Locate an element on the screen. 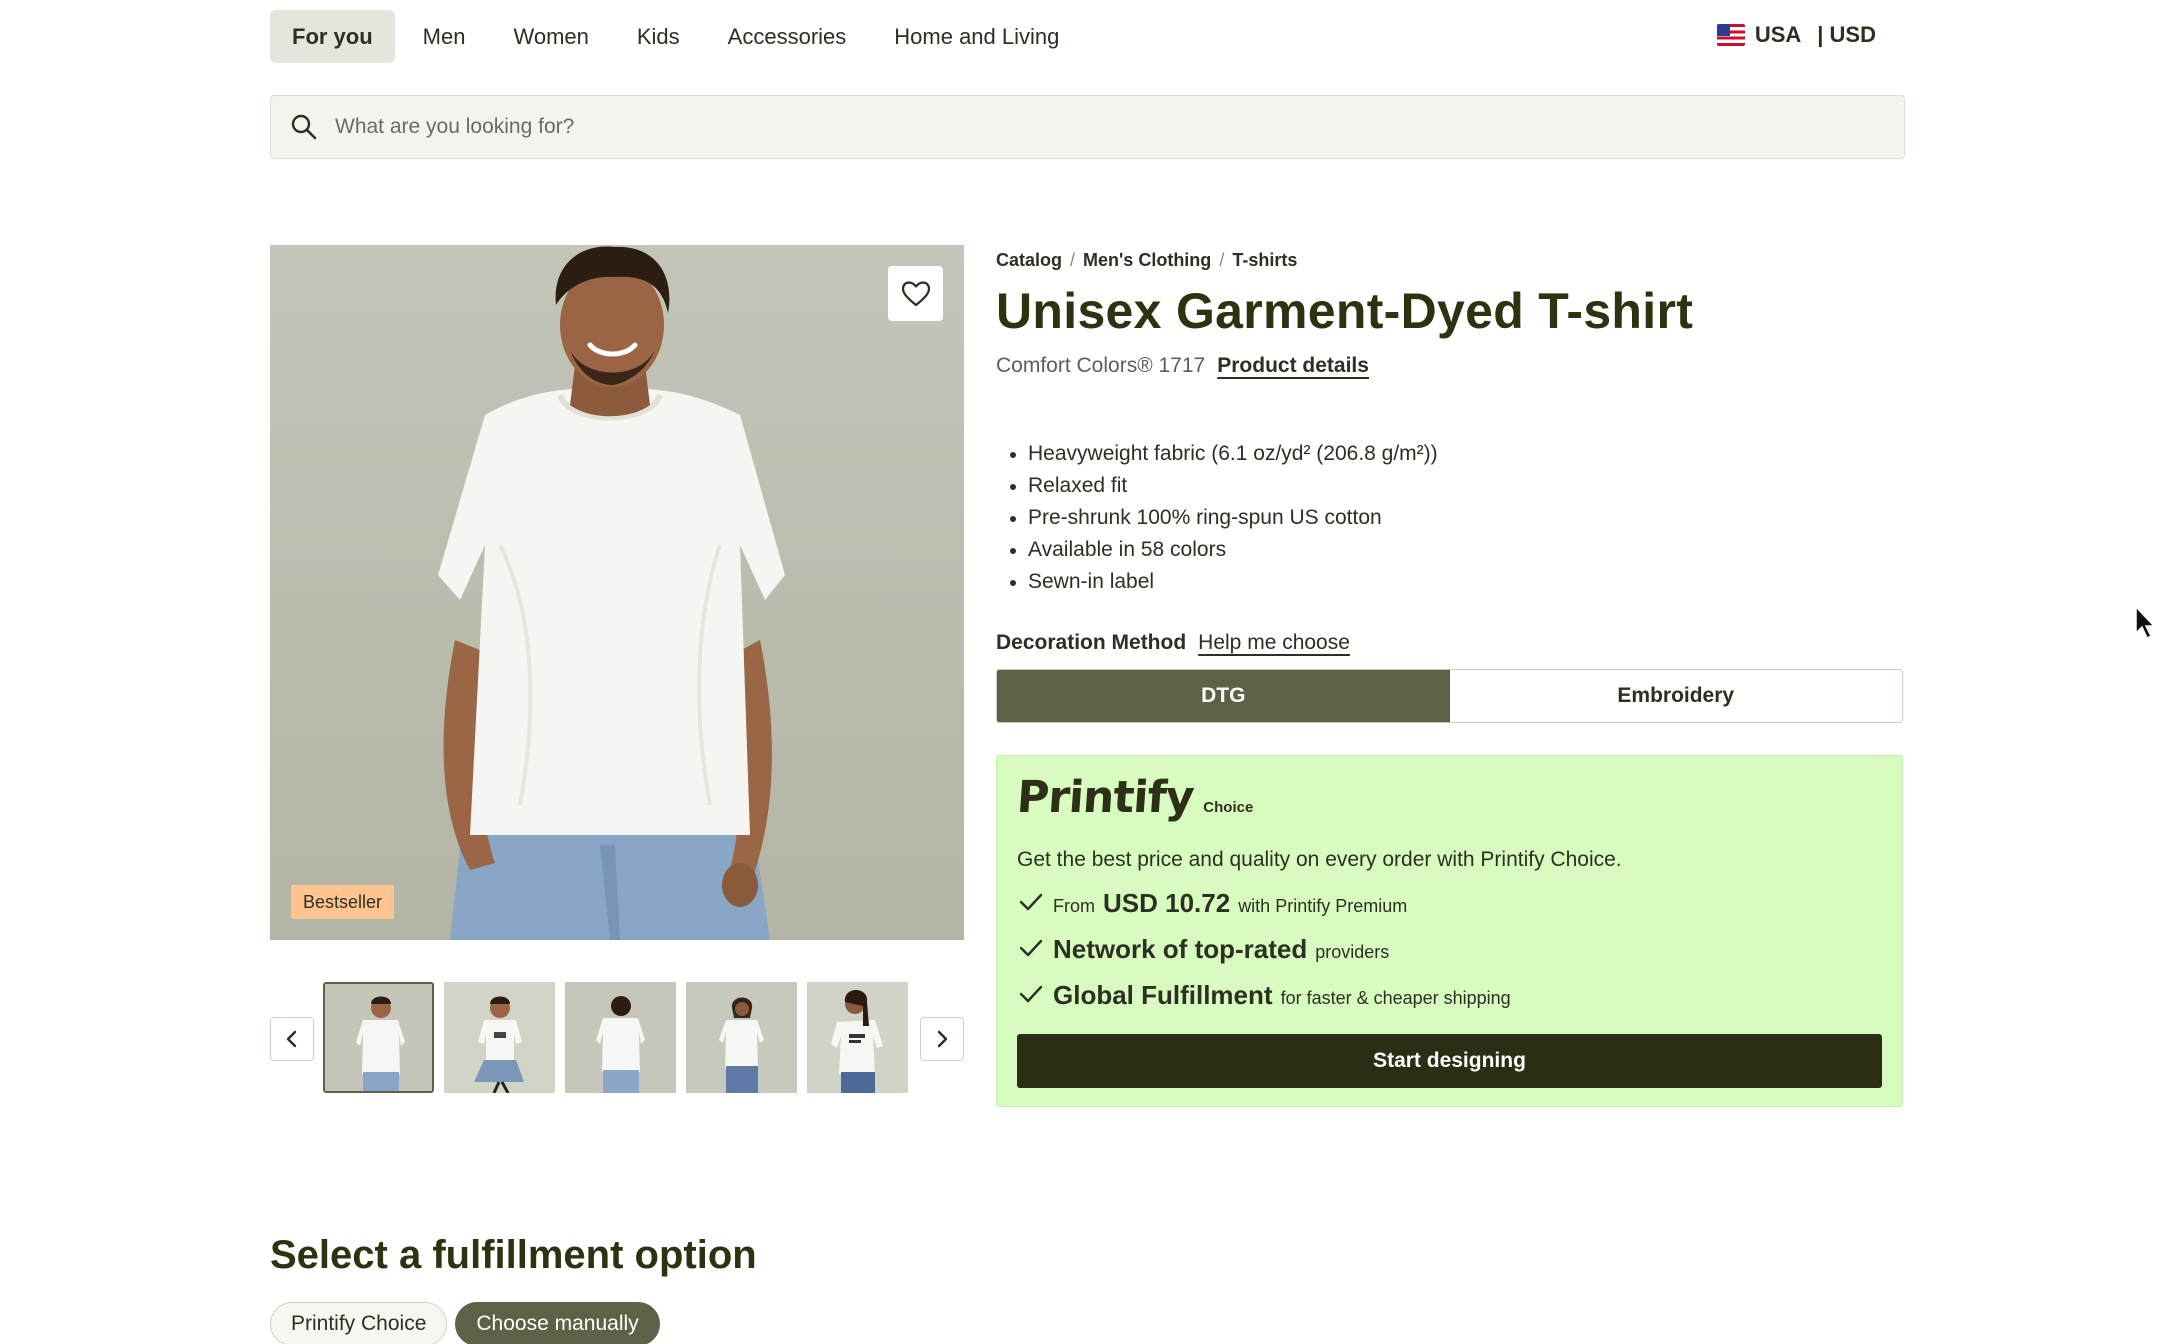  perk-price-post: with Printify Premium is located at coordinates (1323, 906).